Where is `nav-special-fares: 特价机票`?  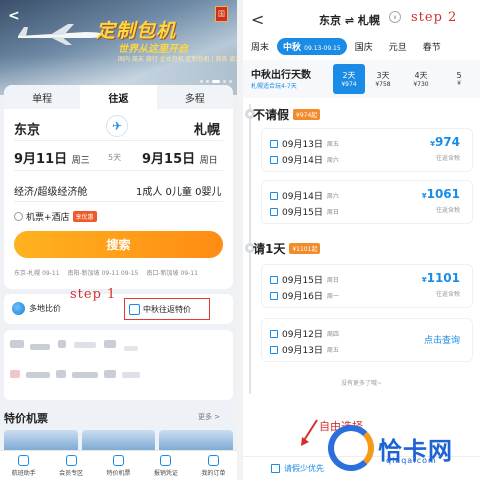
nav-special-fares: 特价机票 is located at coordinates (118, 465).